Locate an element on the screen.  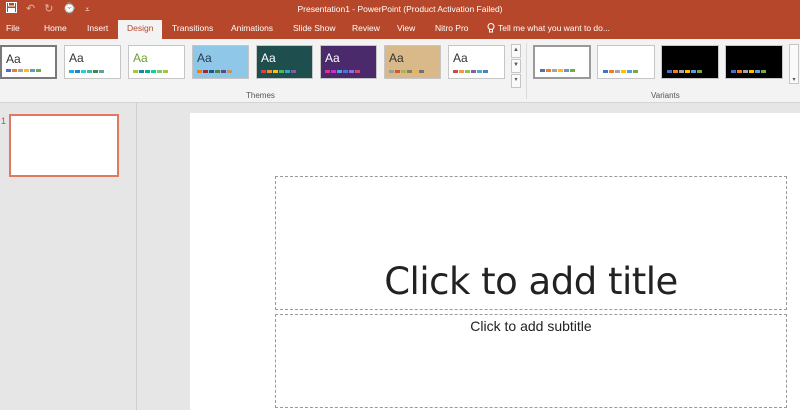
variants-more-icon: ▾ is located at coordinates (794, 64).